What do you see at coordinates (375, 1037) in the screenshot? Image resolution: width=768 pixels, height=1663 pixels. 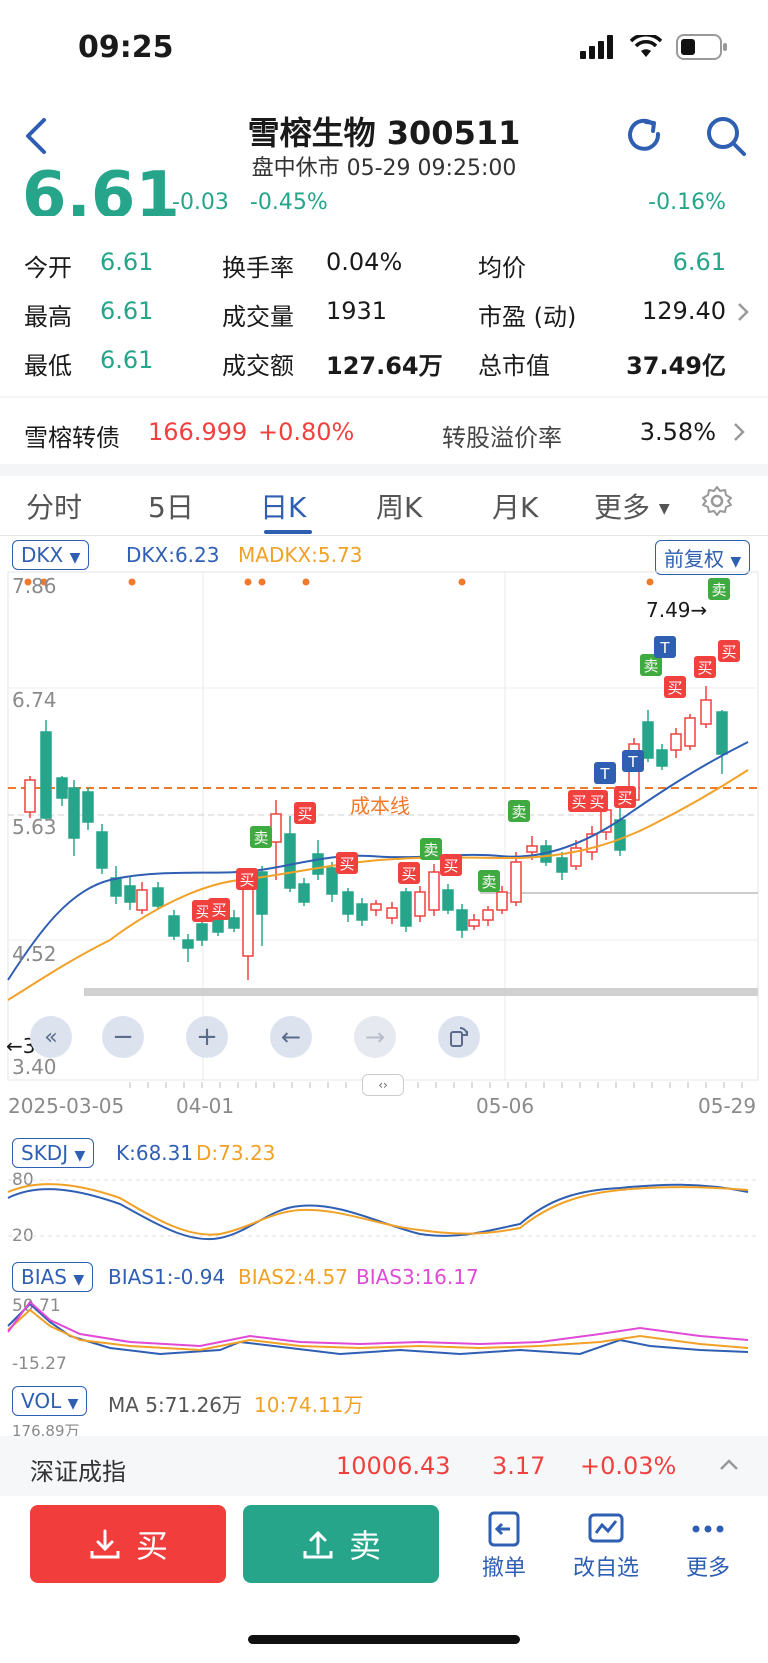 I see `pan-right-button: →` at bounding box center [375, 1037].